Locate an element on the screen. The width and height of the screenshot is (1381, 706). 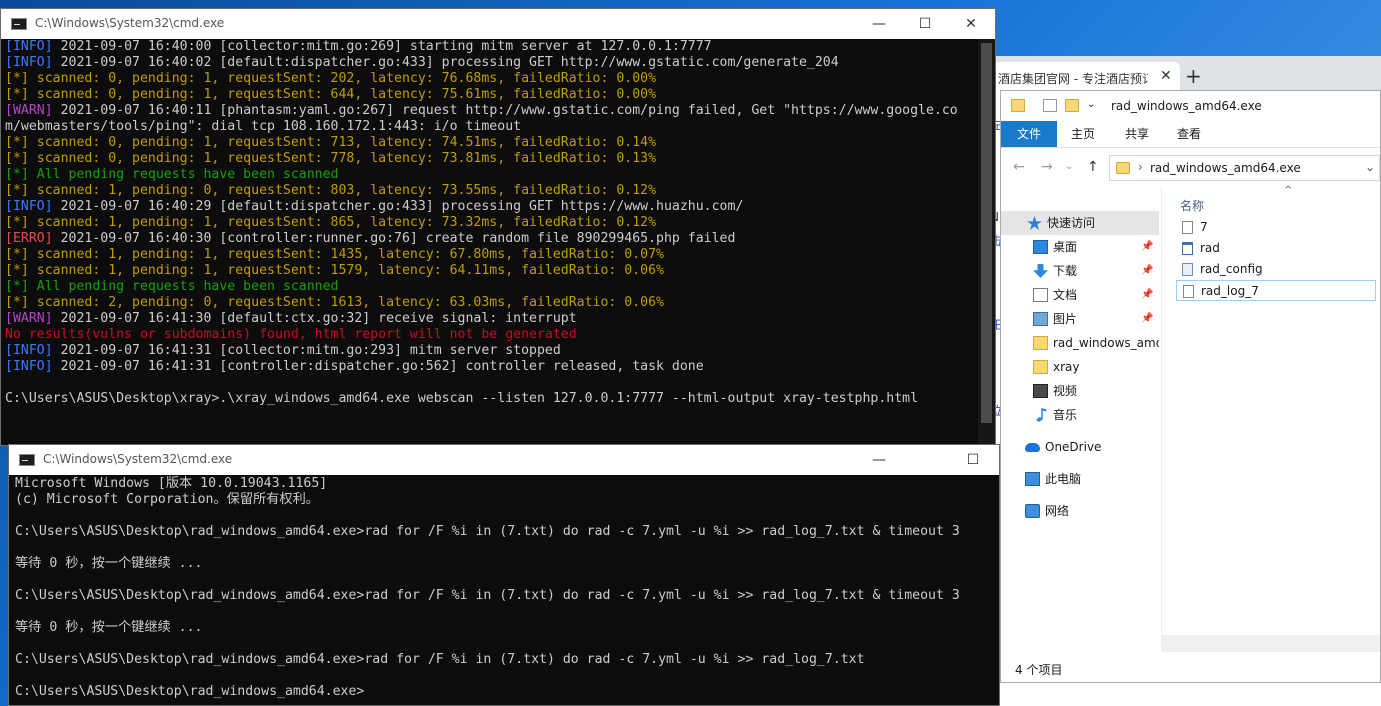
computer-icon is located at coordinates (1032, 479).